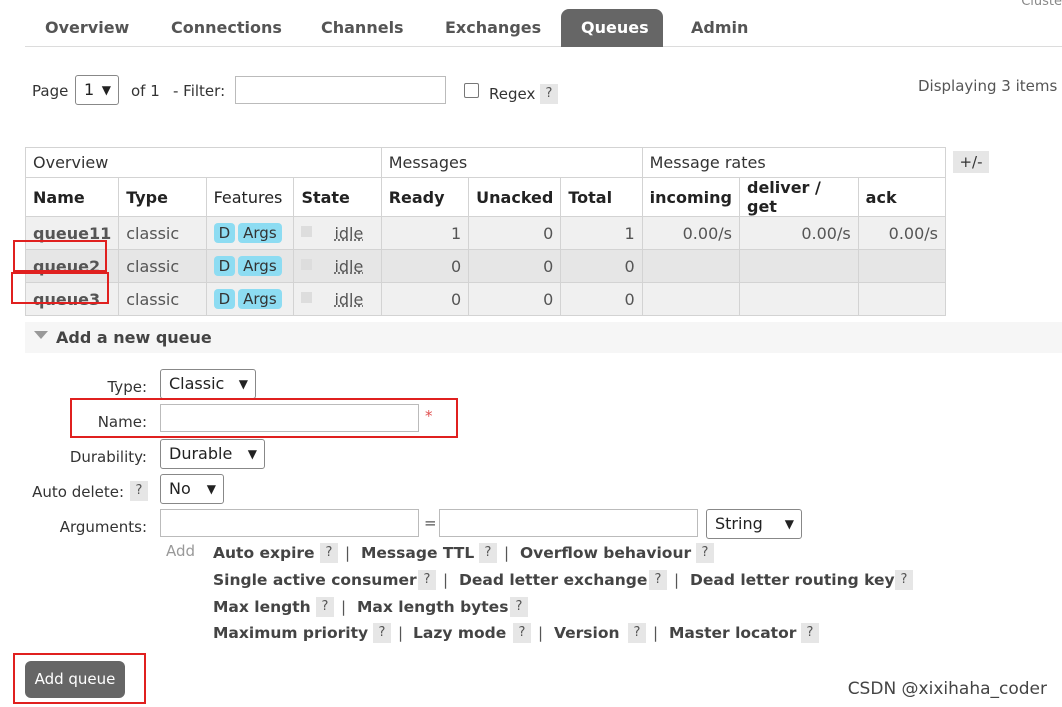 The width and height of the screenshot is (1062, 707). What do you see at coordinates (162, 197) in the screenshot?
I see `col-type: Type` at bounding box center [162, 197].